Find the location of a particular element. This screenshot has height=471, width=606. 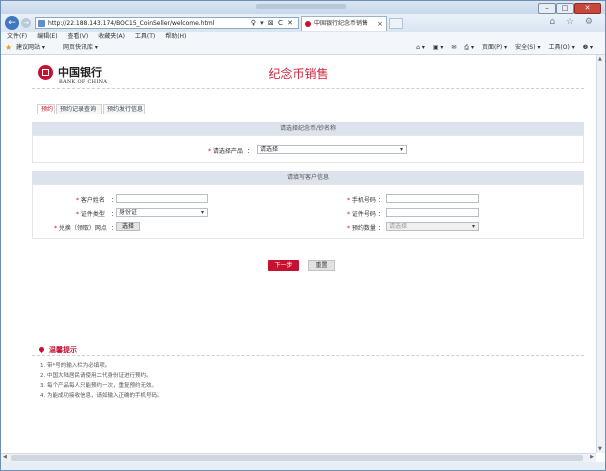

favorites-star-icon: ★ is located at coordinates (8, 47).